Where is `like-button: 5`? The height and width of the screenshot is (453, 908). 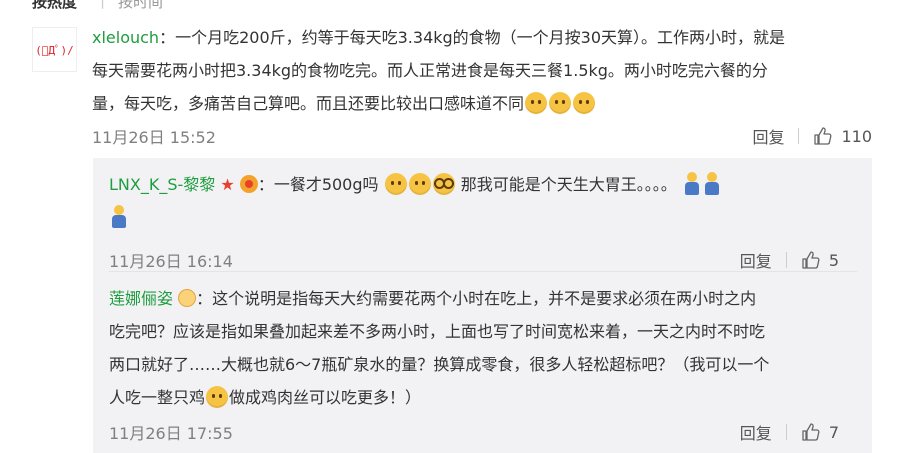 like-button: 5 is located at coordinates (820, 260).